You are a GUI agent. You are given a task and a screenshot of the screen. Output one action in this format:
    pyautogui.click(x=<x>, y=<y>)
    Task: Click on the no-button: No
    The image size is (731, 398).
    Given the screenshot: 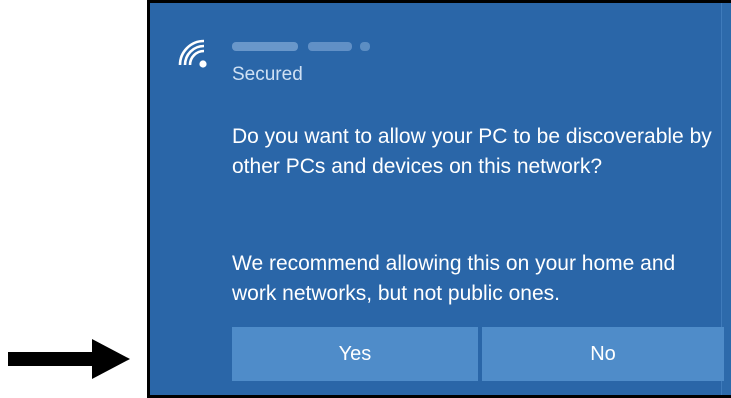 What is the action you would take?
    pyautogui.click(x=603, y=354)
    